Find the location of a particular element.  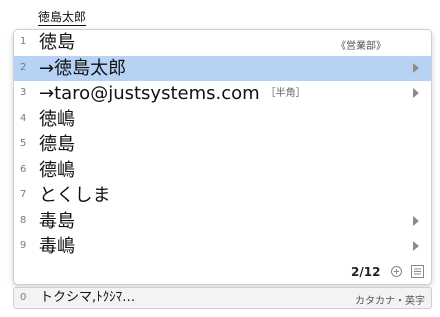

candidate-row: 8 毒島 is located at coordinates (222, 221).